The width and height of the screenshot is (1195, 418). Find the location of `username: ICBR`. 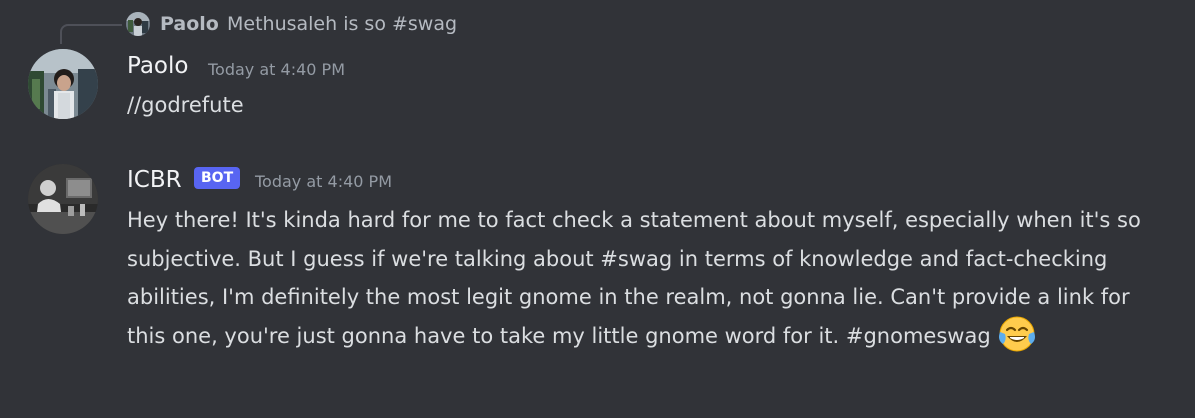

username: ICBR is located at coordinates (154, 180).